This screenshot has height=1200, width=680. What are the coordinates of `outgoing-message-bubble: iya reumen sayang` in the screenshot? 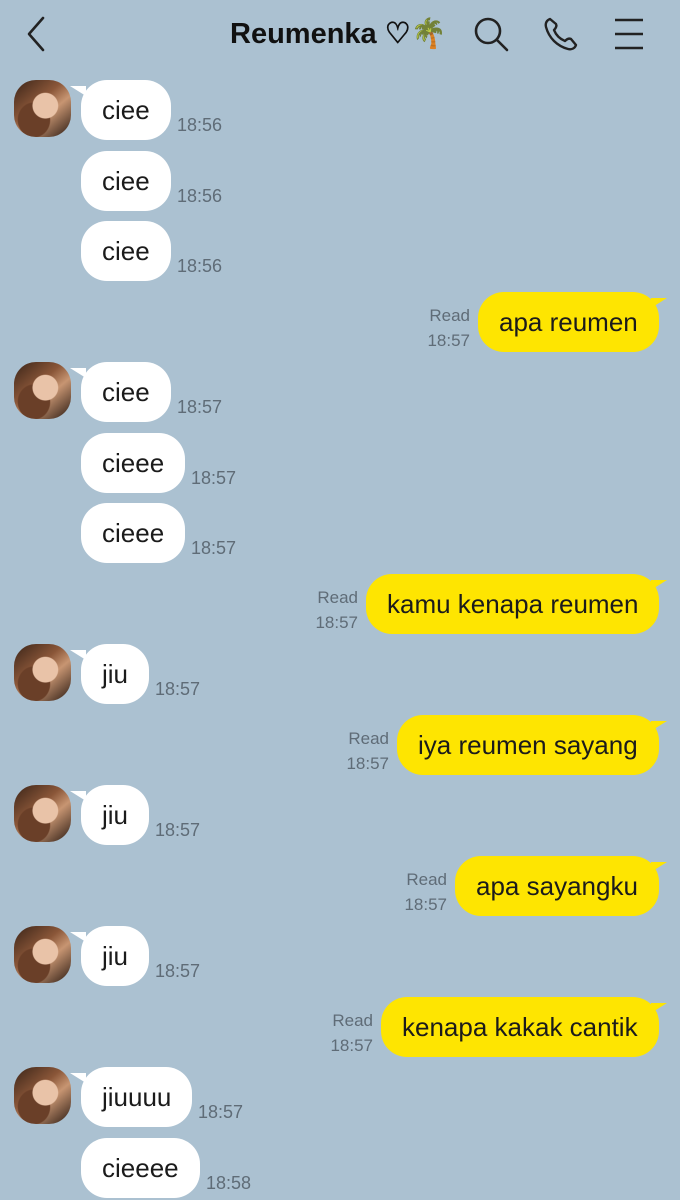 It's located at (528, 745).